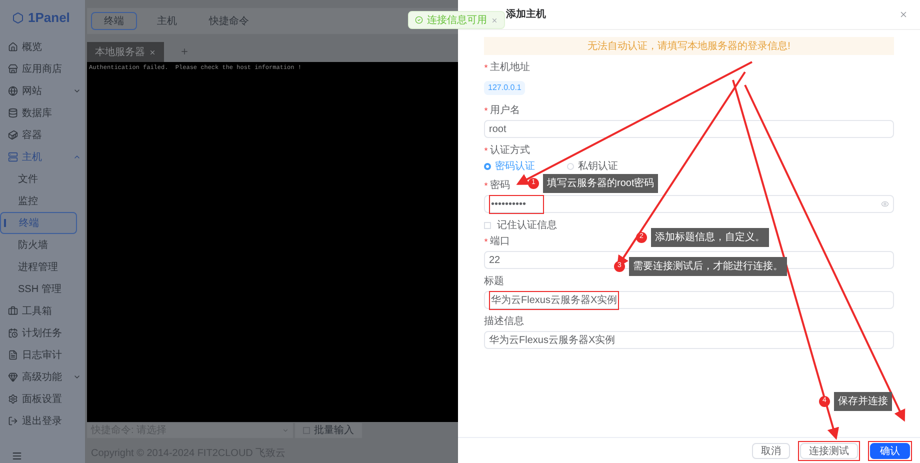 The image size is (920, 463). I want to click on container-icon, so click(13, 135).